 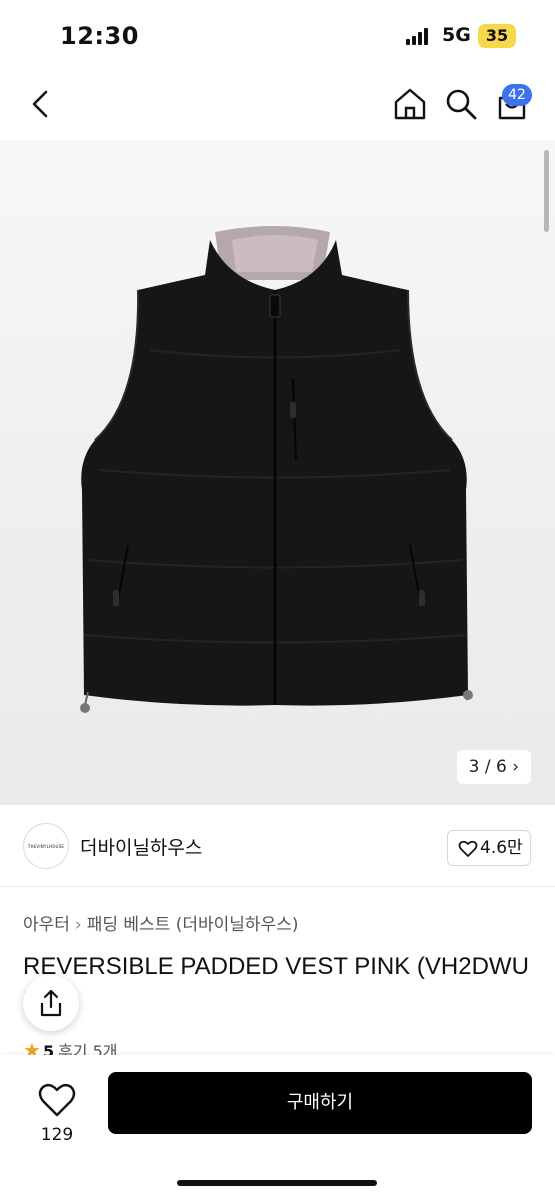 What do you see at coordinates (487, 767) in the screenshot?
I see `gallery-counter-text: 3 / 6` at bounding box center [487, 767].